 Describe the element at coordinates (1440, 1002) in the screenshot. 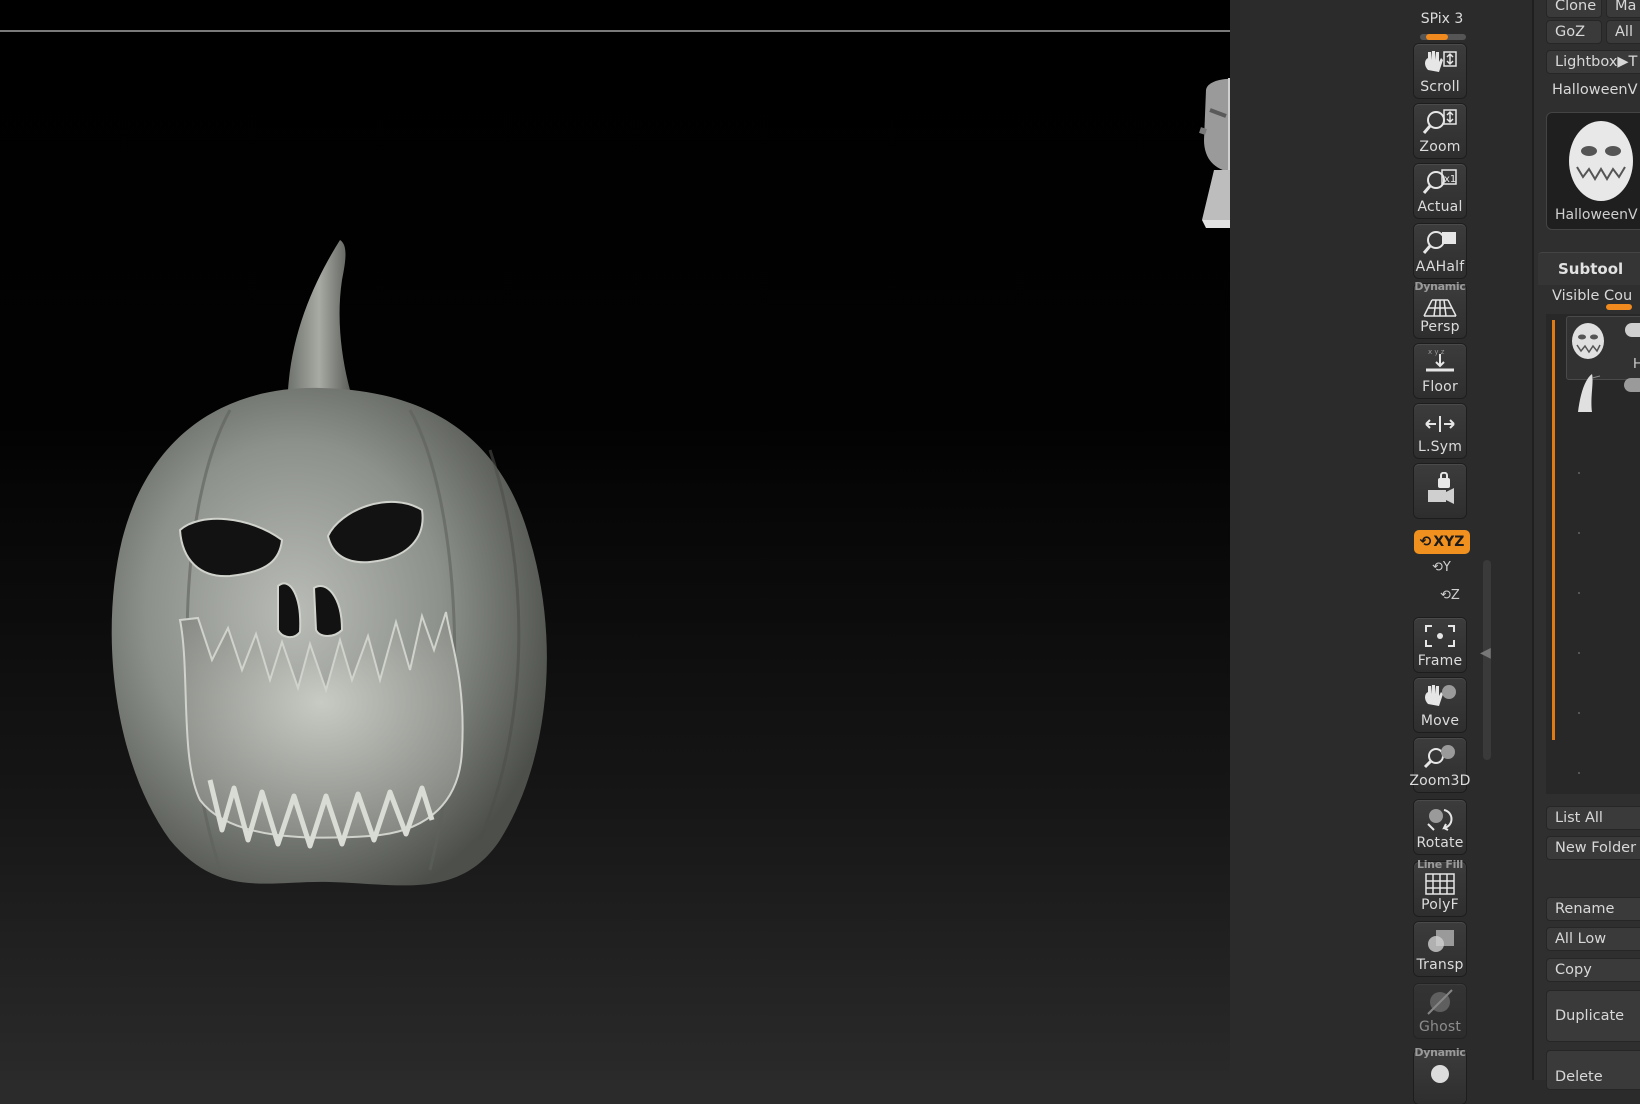

I see `ghost-icon` at that location.